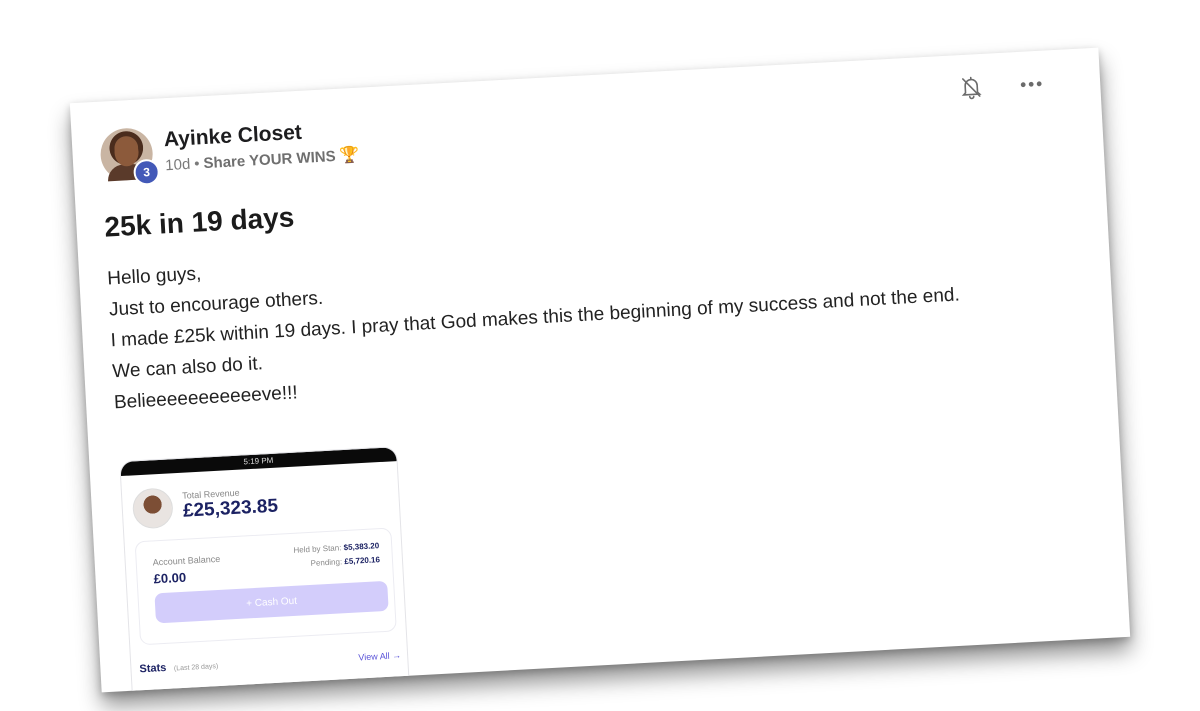 The height and width of the screenshot is (711, 1200). Describe the element at coordinates (326, 562) in the screenshot. I see `pending-label: Pending:` at that location.